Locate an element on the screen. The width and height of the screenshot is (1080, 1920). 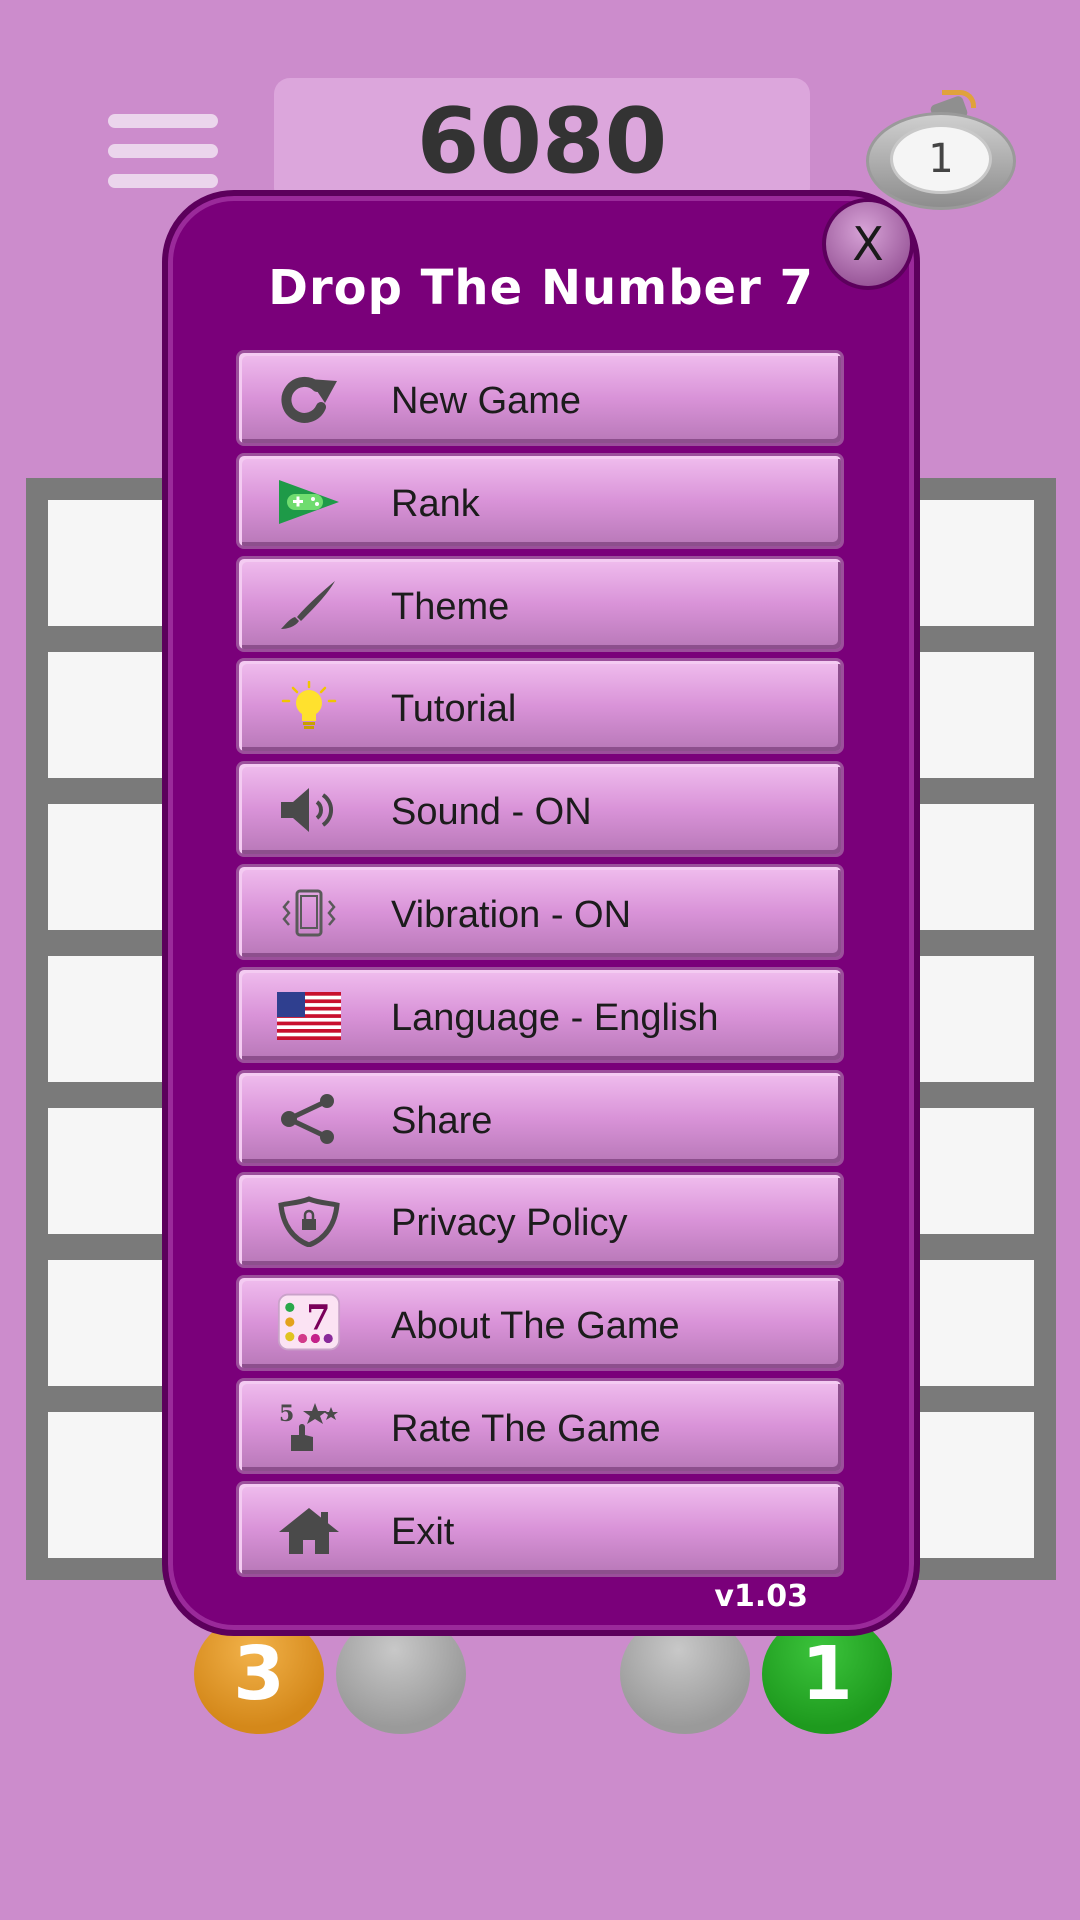
privacy-policy-button: Privacy Policy is located at coordinates (540, 1220).